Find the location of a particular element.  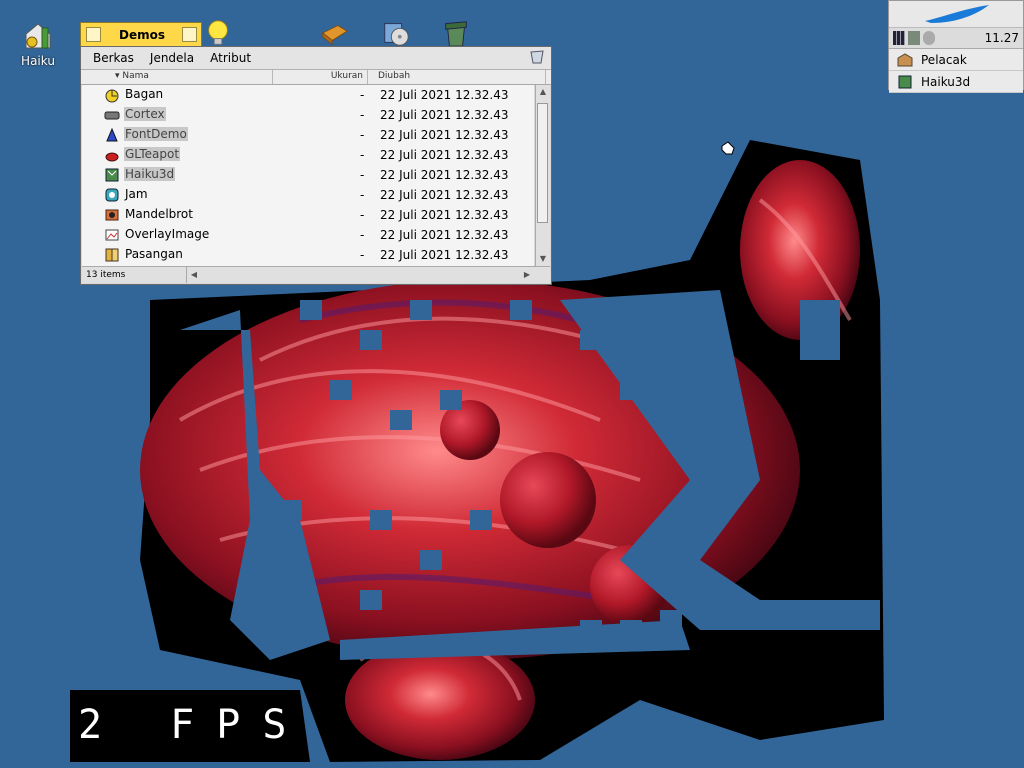

scroll-left-icon: ◀ is located at coordinates (194, 275).